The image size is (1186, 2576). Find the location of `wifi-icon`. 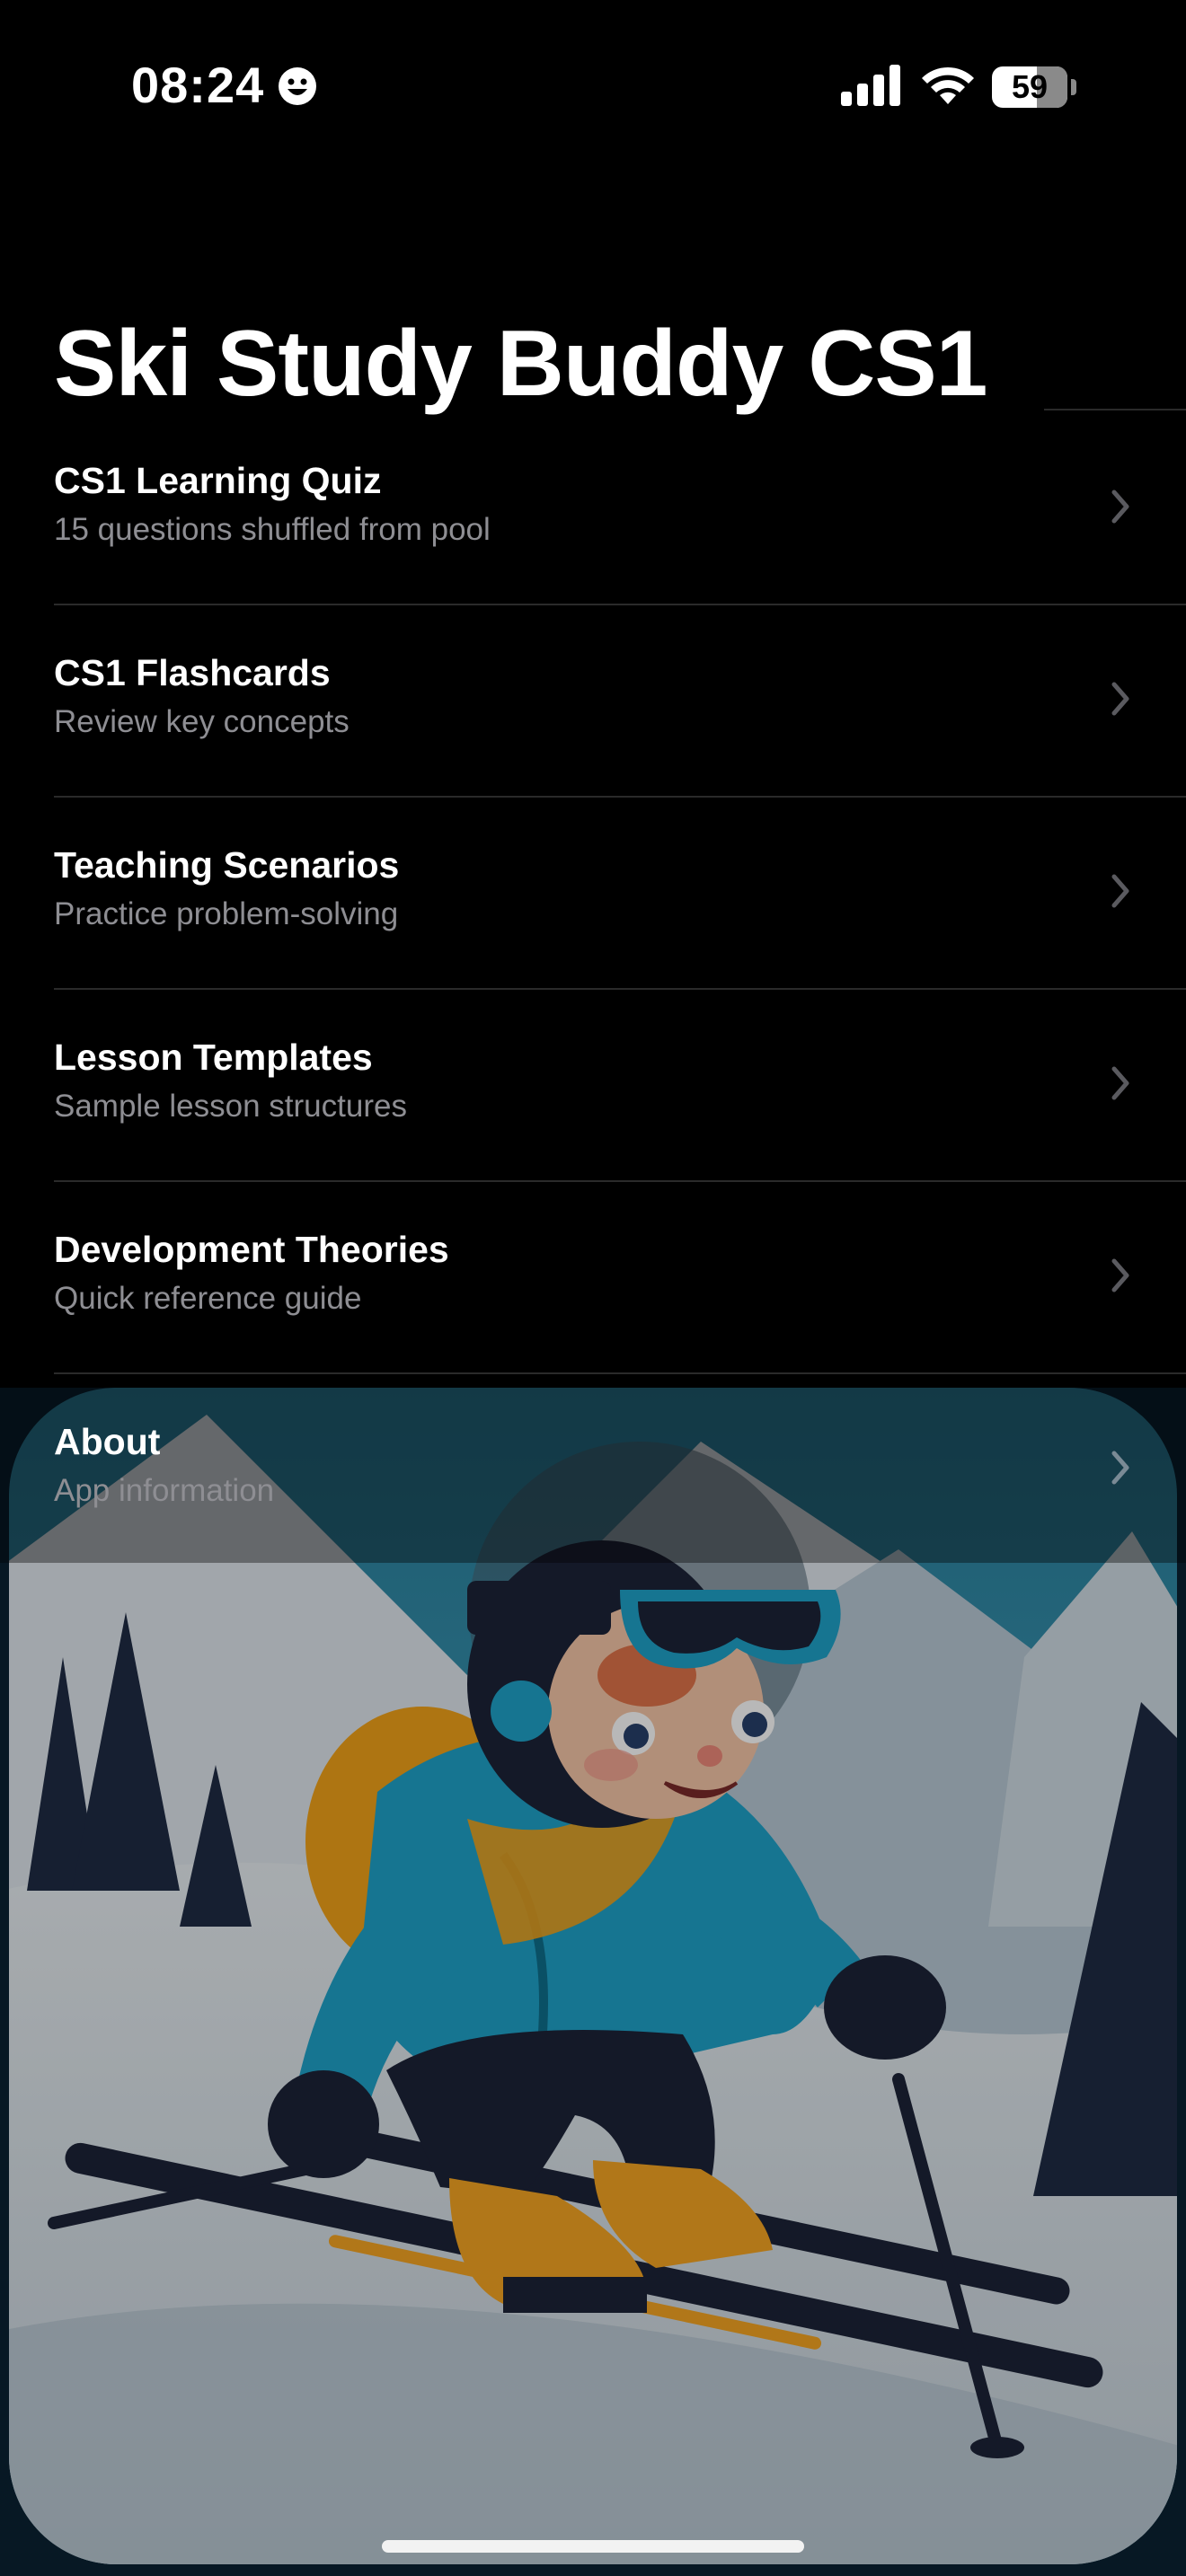

wifi-icon is located at coordinates (948, 85).